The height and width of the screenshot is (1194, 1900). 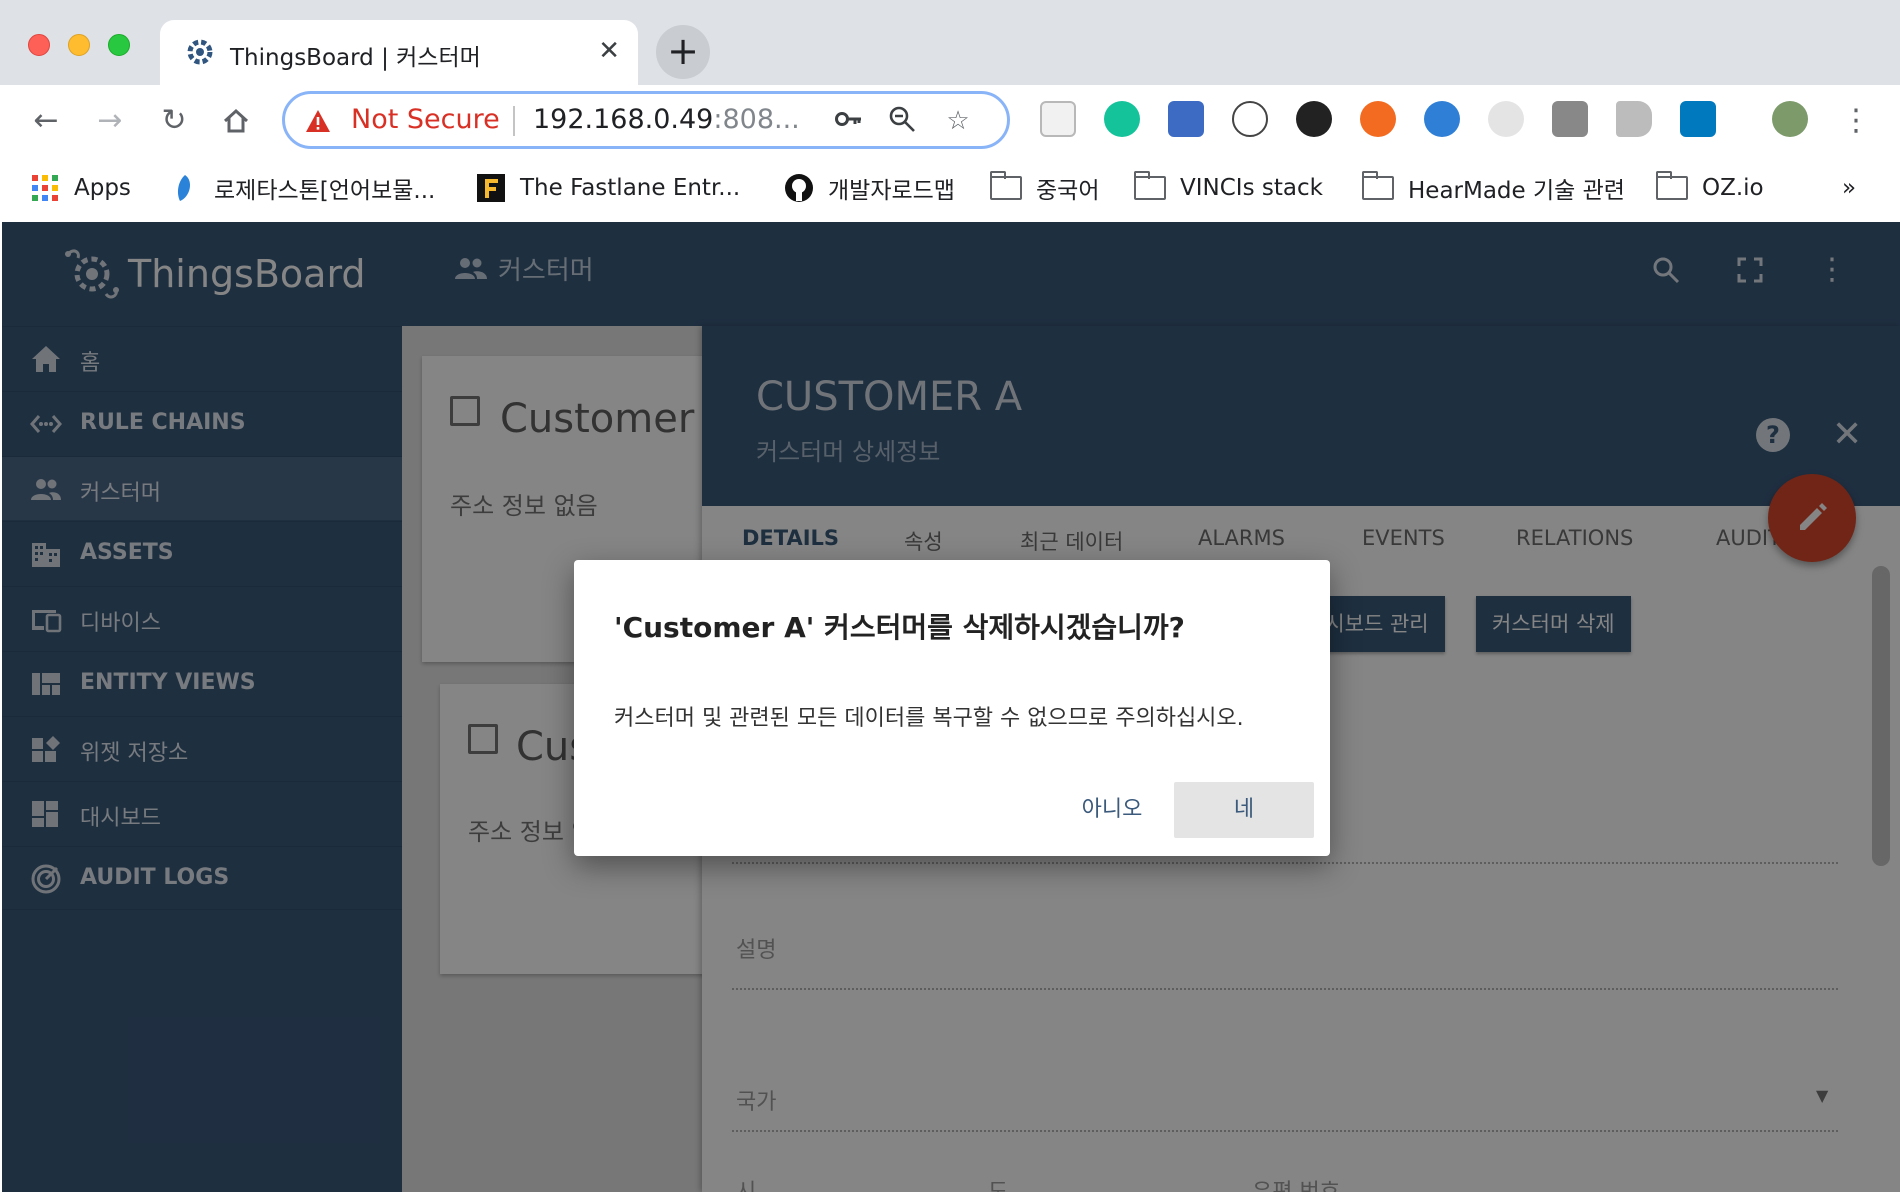 I want to click on lifebuoy-extension-icon, so click(x=1378, y=119).